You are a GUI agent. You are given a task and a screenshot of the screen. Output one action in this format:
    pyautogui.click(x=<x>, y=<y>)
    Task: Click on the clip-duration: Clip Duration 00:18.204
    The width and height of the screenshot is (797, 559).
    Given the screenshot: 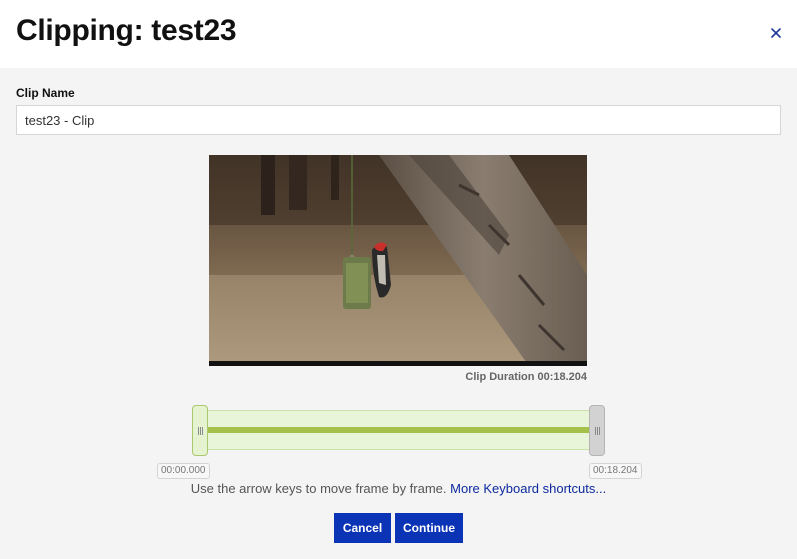 What is the action you would take?
    pyautogui.click(x=526, y=377)
    